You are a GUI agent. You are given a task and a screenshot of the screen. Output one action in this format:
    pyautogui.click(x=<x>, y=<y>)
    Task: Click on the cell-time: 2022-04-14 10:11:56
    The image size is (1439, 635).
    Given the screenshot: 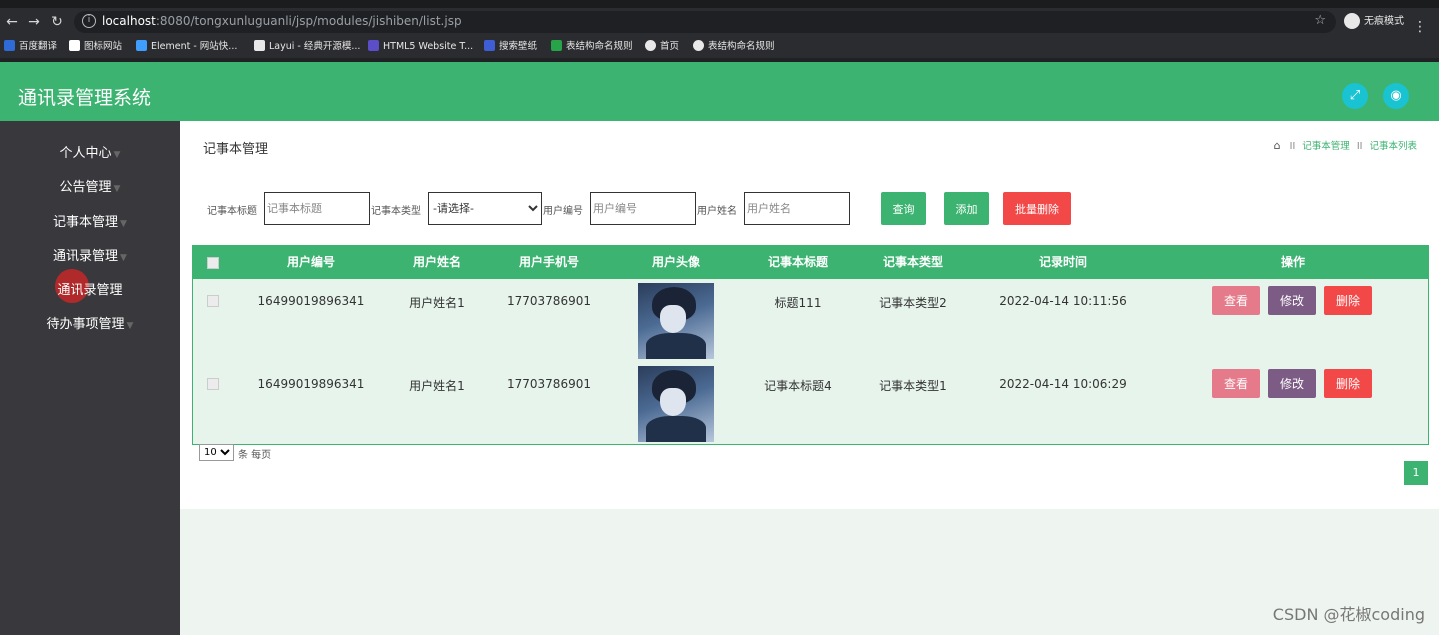 What is the action you would take?
    pyautogui.click(x=1063, y=301)
    